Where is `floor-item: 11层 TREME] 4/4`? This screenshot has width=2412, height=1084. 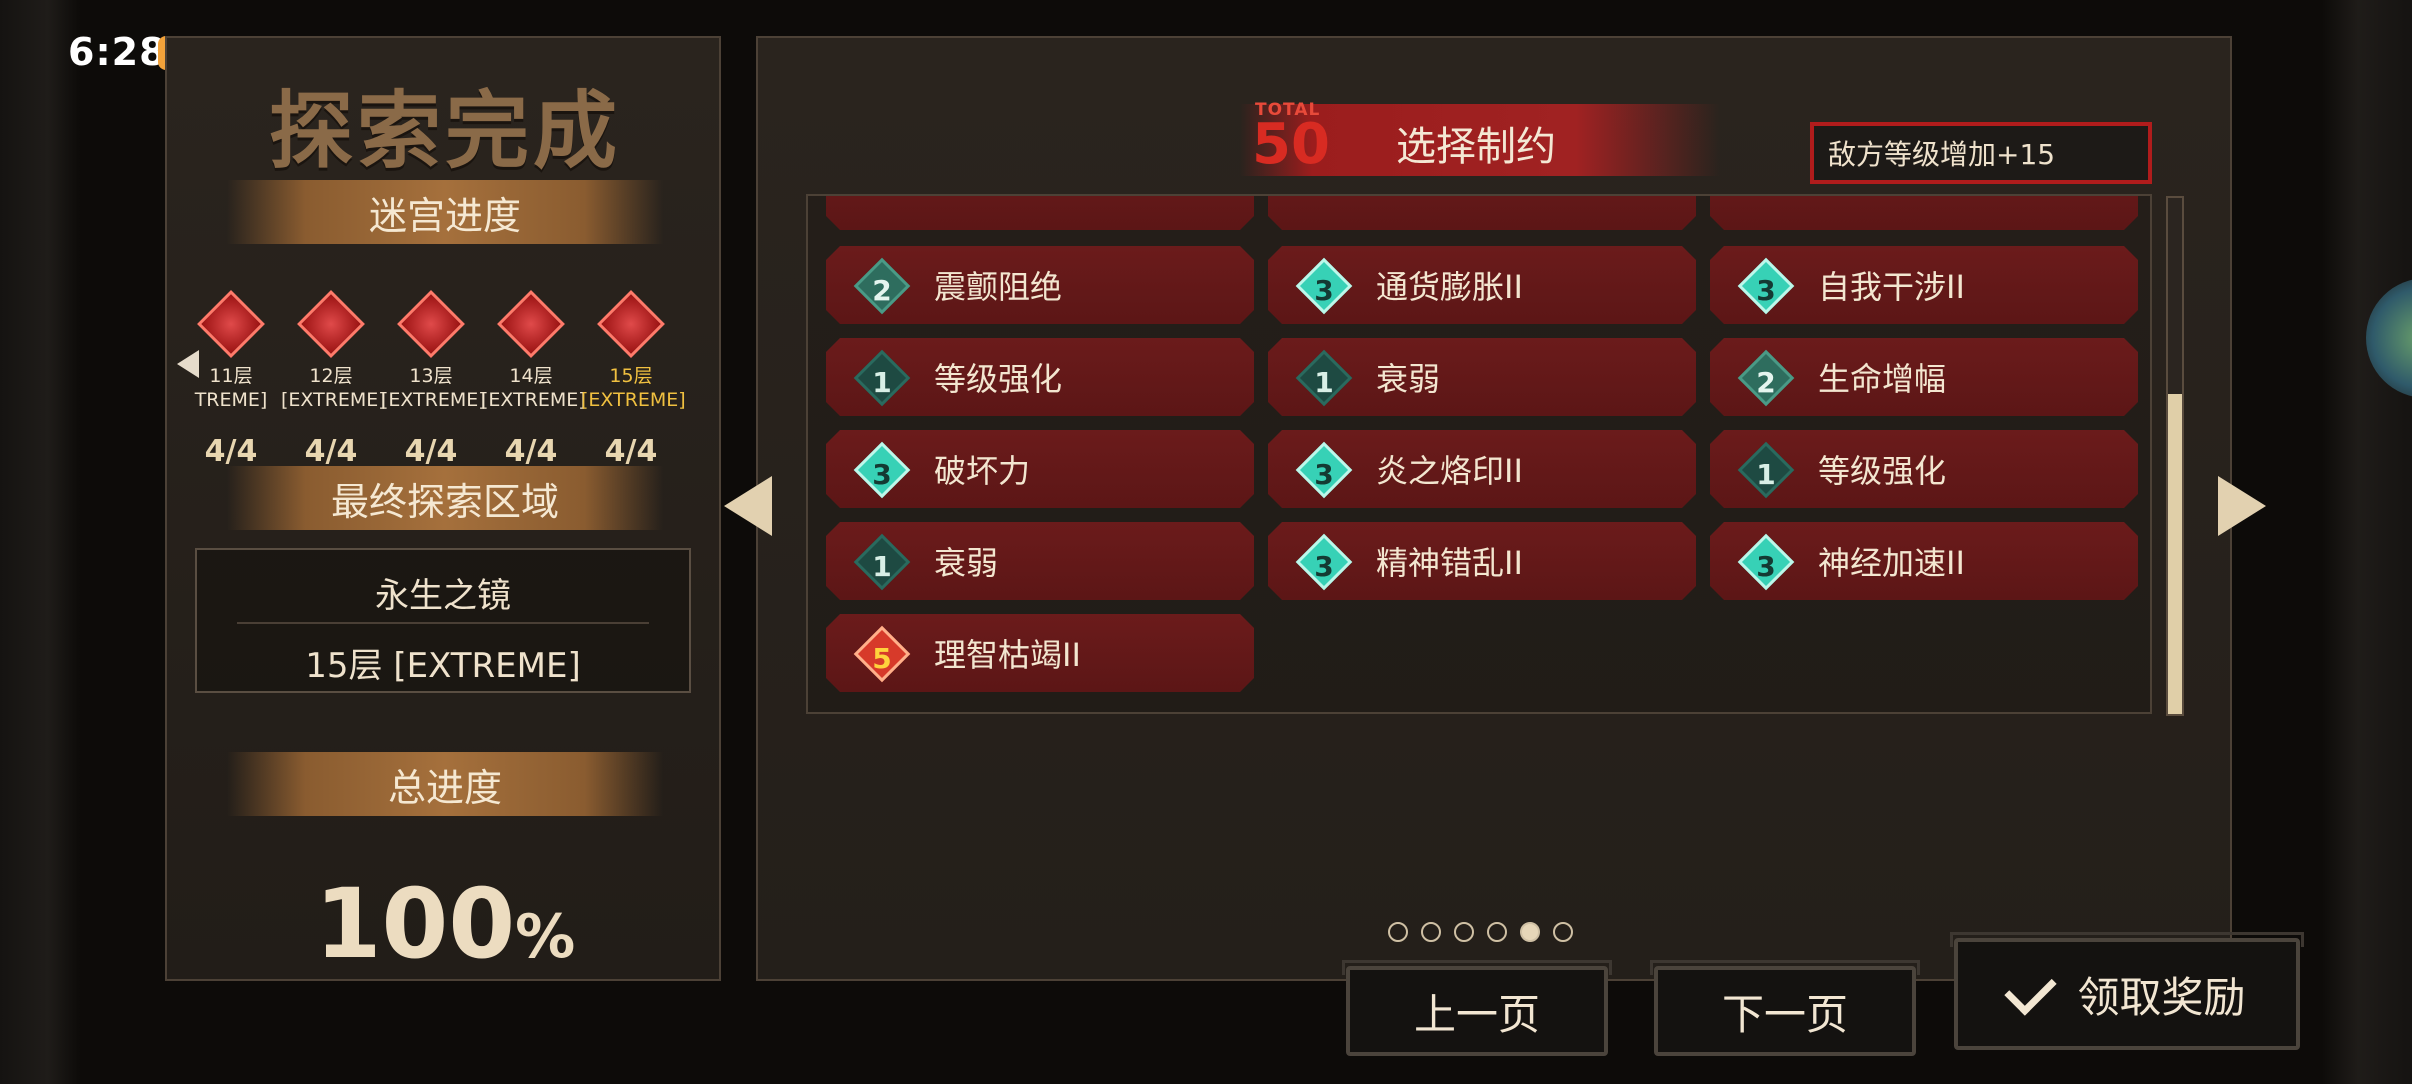 floor-item: 11层 TREME] 4/4 is located at coordinates (231, 379).